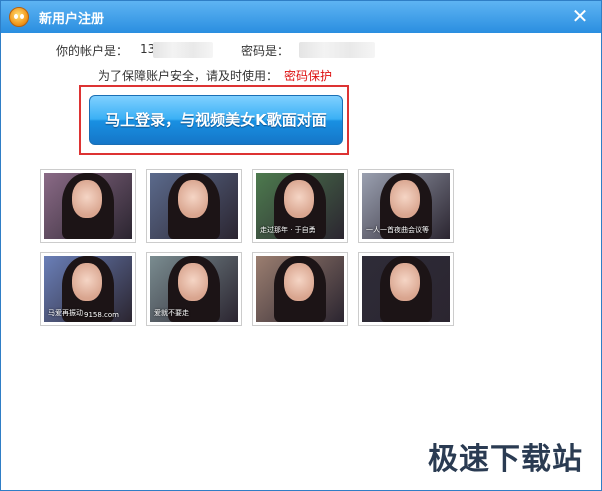 This screenshot has height=491, width=602. I want to click on video-thumbnail: 马爱再振动 9158.com, so click(88, 289).